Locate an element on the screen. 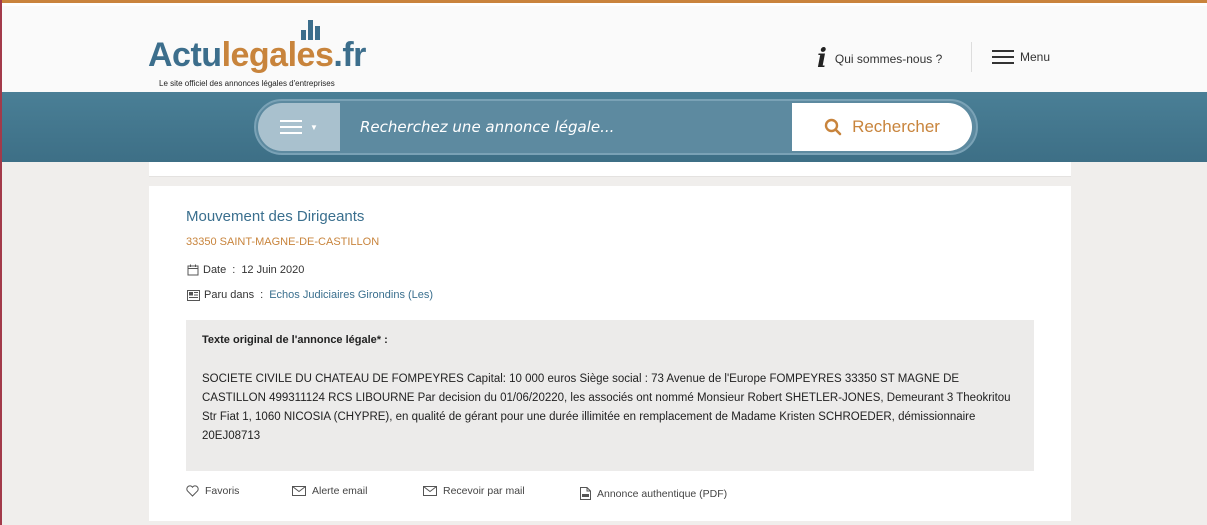  search-button-label: Rechercher is located at coordinates (896, 126).